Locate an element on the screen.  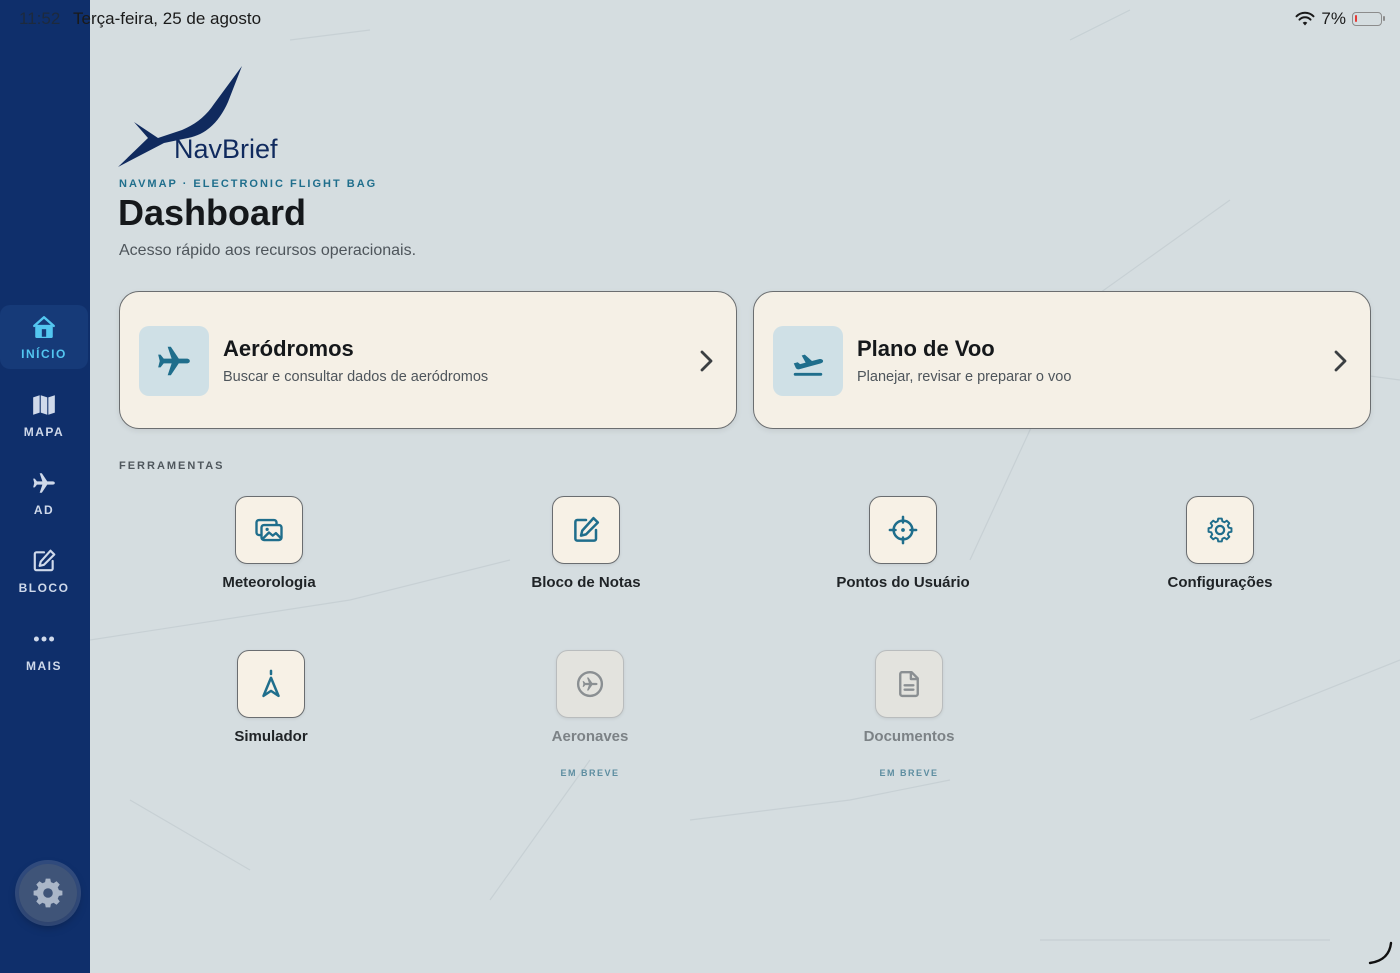
crosshair-icon is located at coordinates (903, 530).